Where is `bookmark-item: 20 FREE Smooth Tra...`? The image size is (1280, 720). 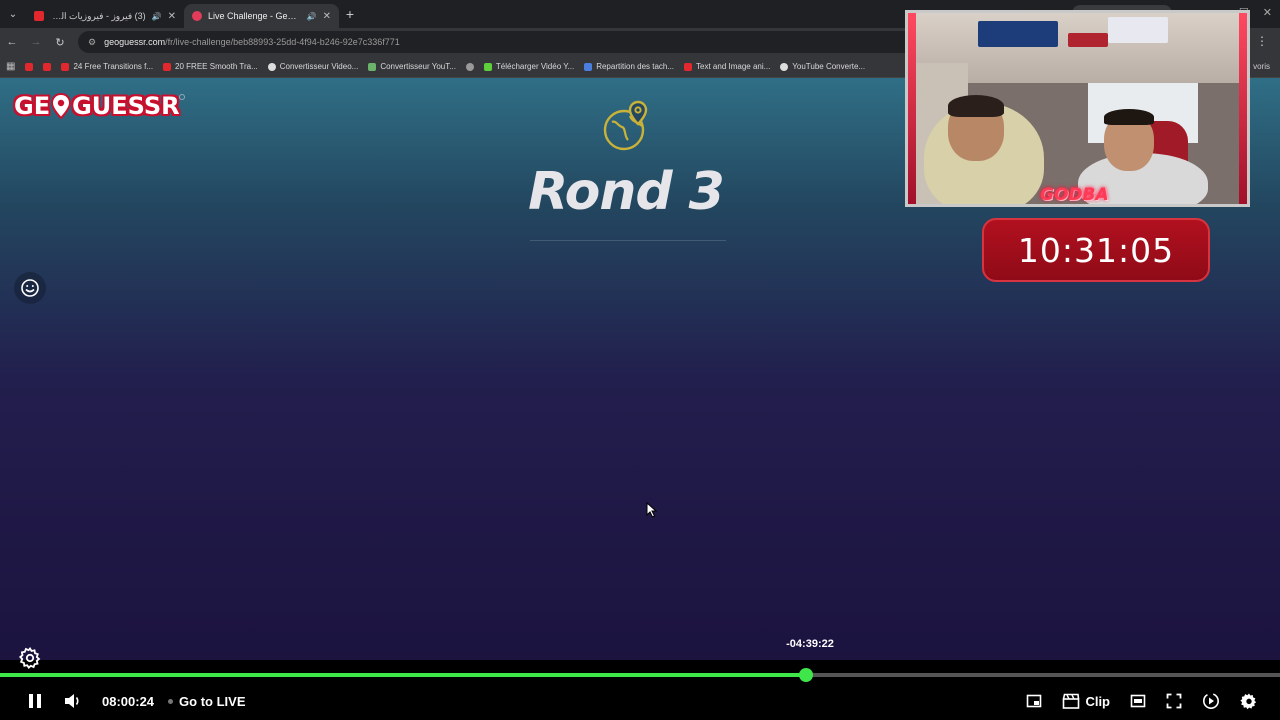 bookmark-item: 20 FREE Smooth Tra... is located at coordinates (210, 66).